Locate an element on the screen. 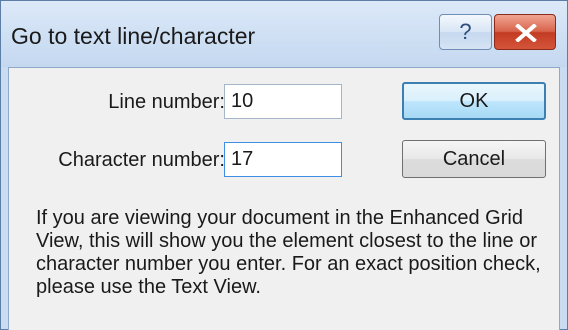  close-icon is located at coordinates (526, 33).